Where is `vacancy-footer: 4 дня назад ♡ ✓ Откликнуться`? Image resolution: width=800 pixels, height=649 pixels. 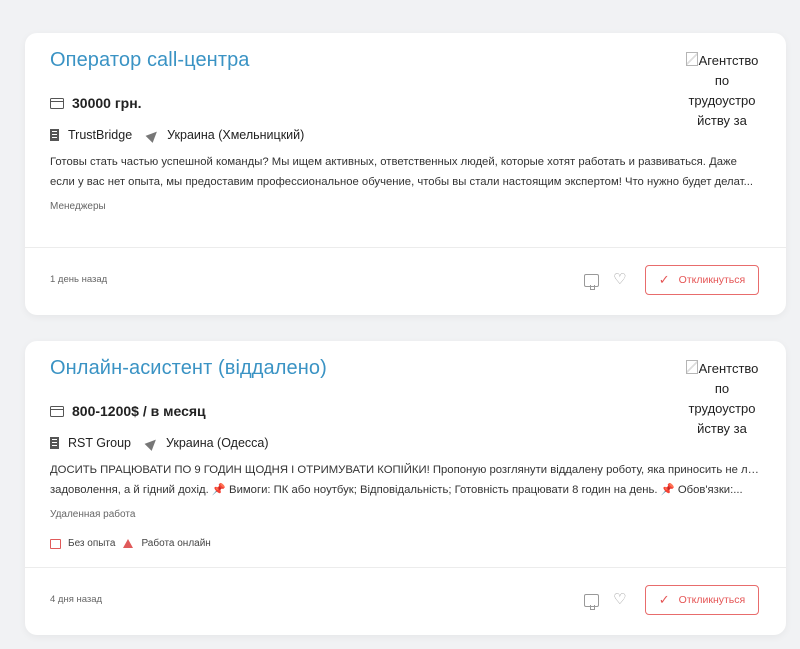 vacancy-footer: 4 дня назад ♡ ✓ Откликнуться is located at coordinates (405, 600).